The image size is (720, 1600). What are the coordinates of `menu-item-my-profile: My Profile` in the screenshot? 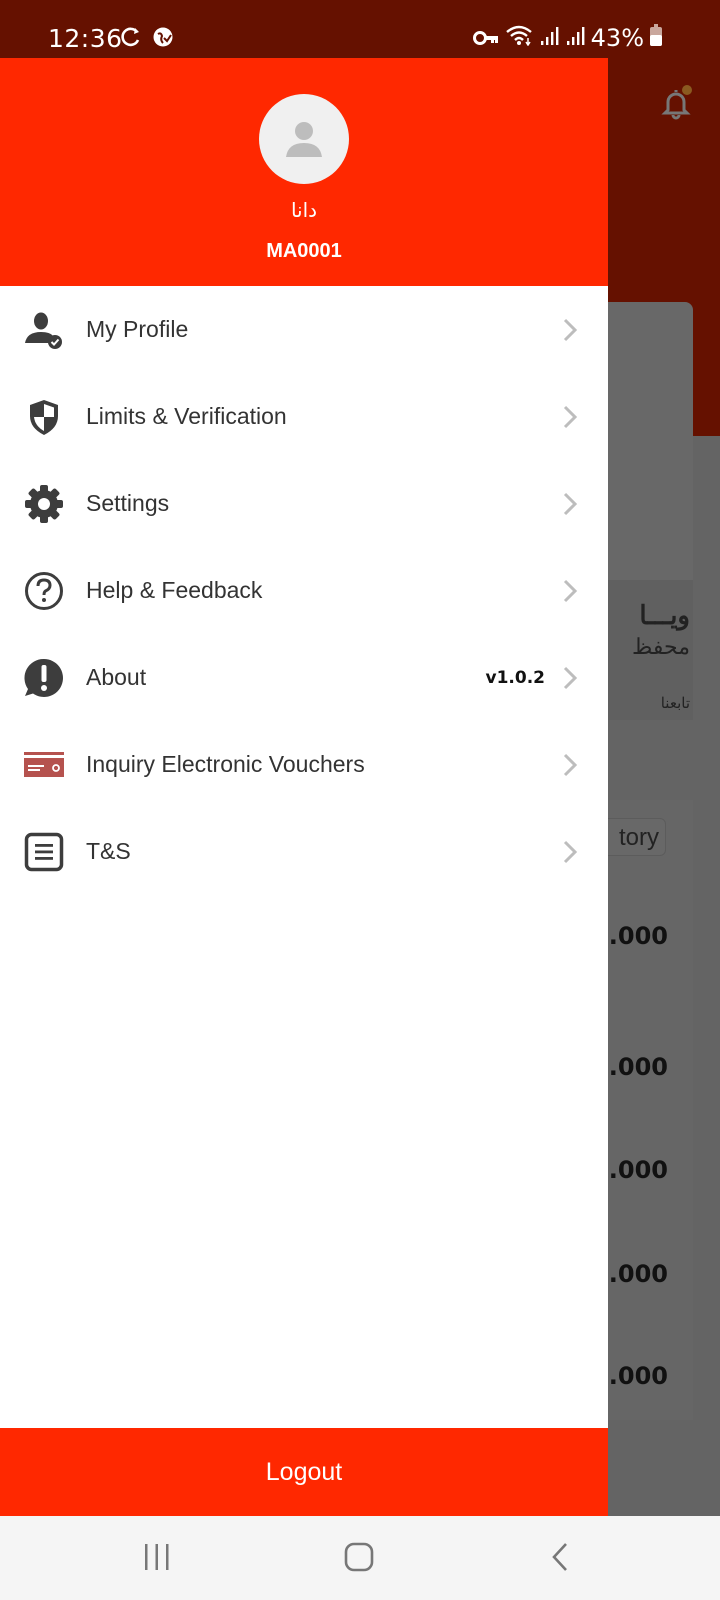 It's located at (304, 329).